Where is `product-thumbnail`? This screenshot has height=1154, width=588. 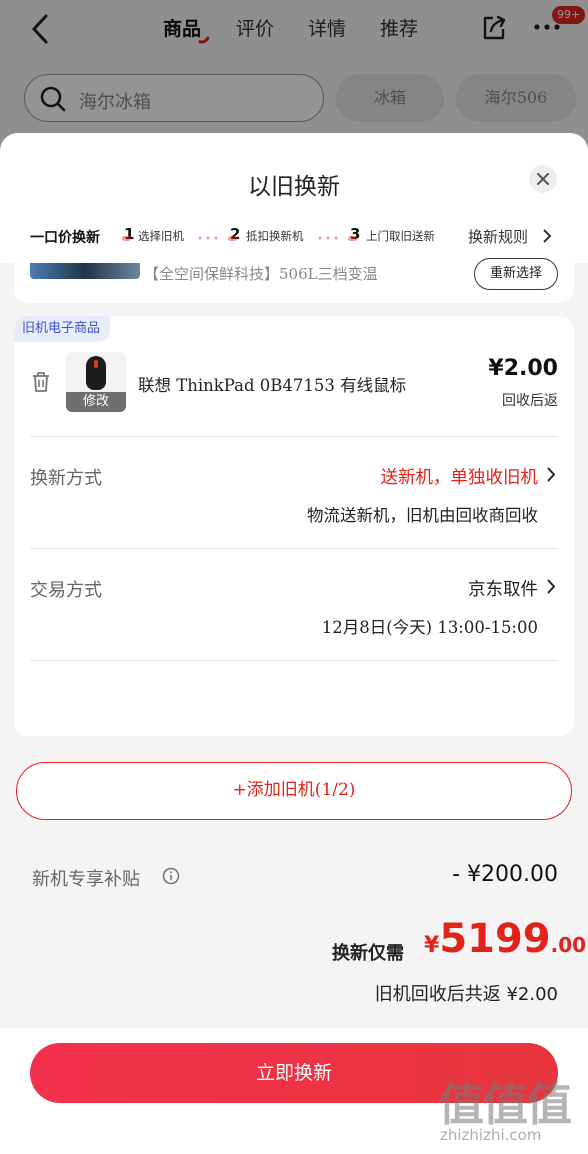
product-thumbnail is located at coordinates (85, 271).